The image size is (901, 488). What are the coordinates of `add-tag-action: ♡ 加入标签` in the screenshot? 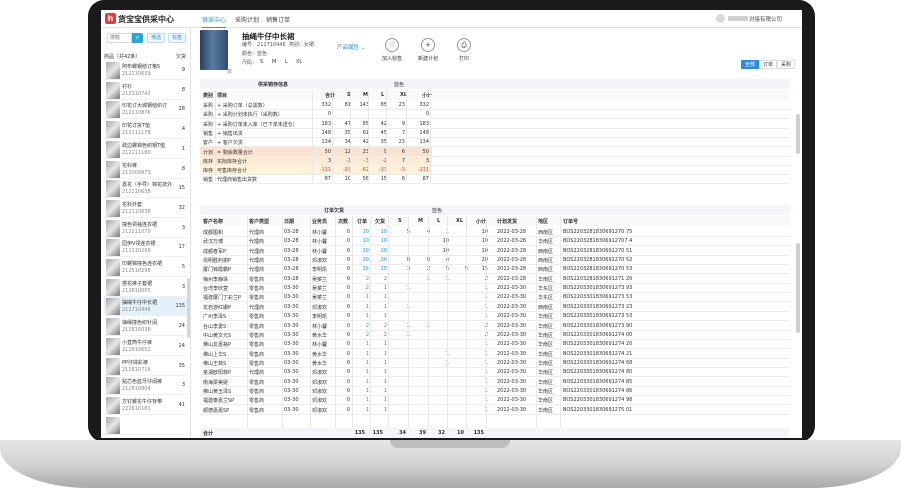 It's located at (392, 50).